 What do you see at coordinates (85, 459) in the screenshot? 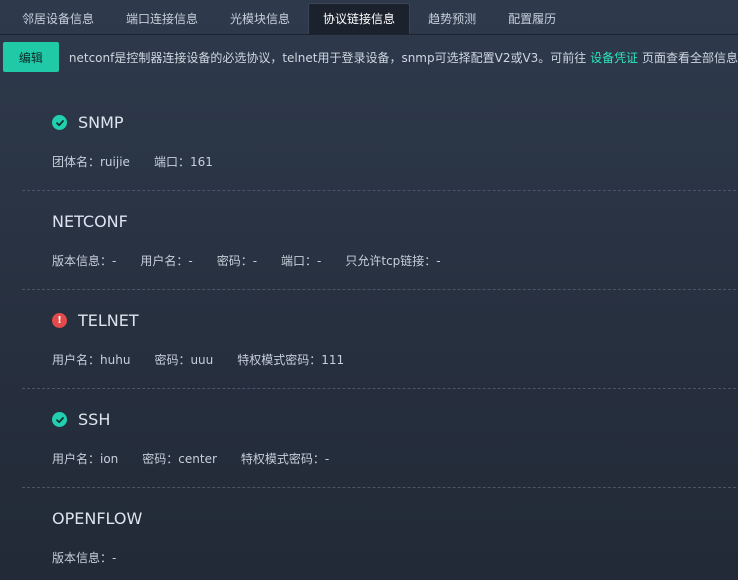
I see `ssh-username: 用户名：ion` at bounding box center [85, 459].